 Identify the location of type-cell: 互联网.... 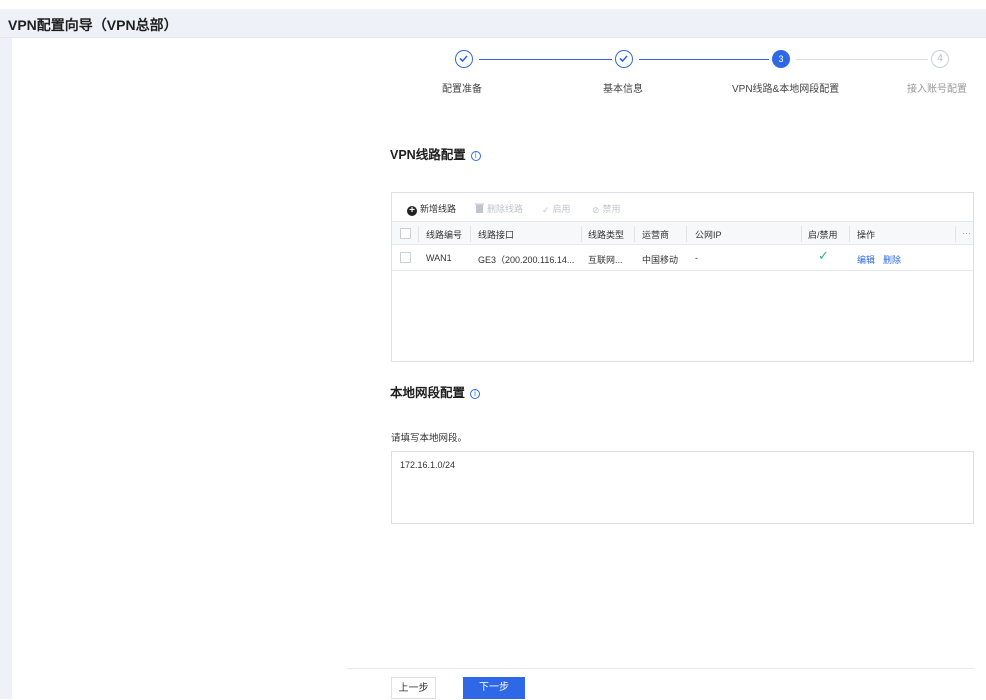
(605, 260).